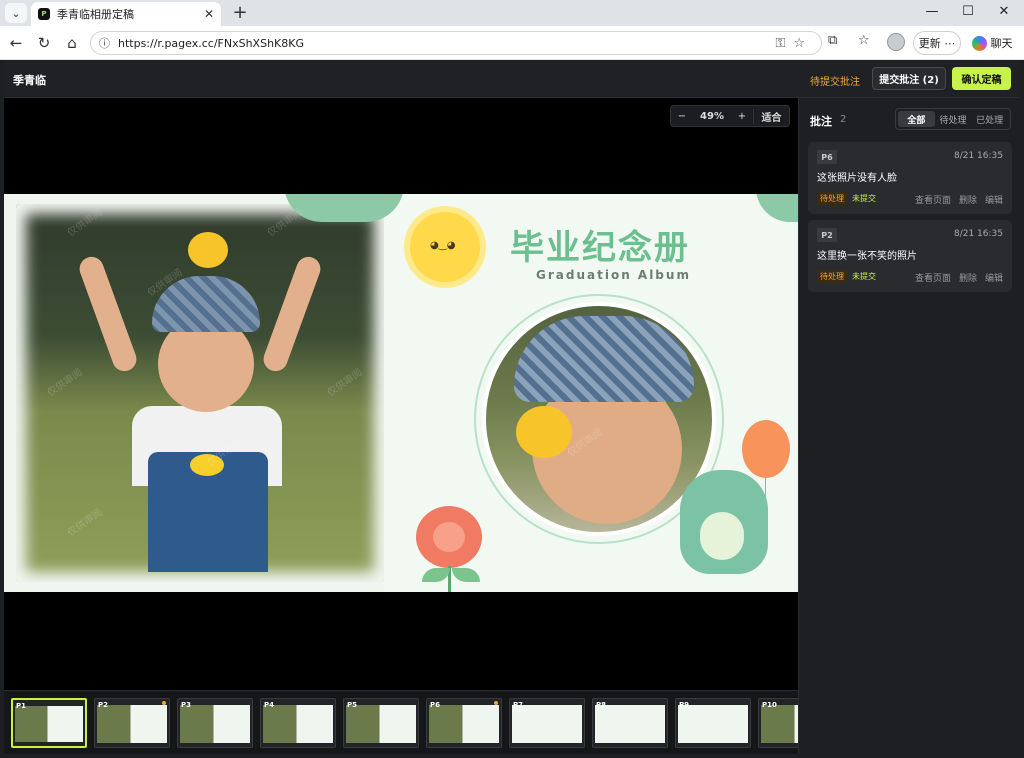 This screenshot has width=1024, height=758. What do you see at coordinates (730, 116) in the screenshot?
I see `zoom-control: − 49% + 适合` at bounding box center [730, 116].